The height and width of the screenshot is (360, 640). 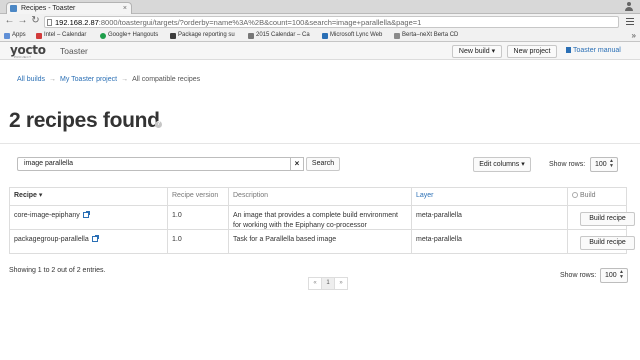 I want to click on breadcrumb-current: All compatible recipes, so click(x=166, y=79).